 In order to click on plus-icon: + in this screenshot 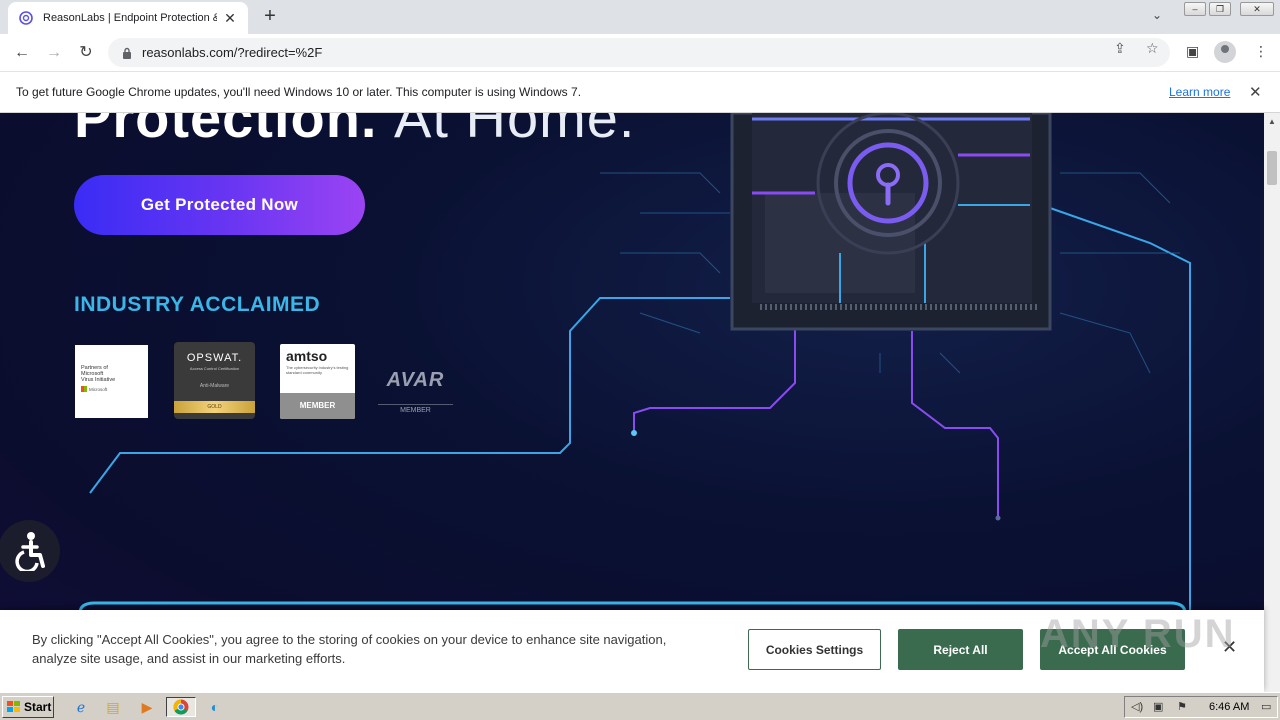, I will do `click(270, 16)`.